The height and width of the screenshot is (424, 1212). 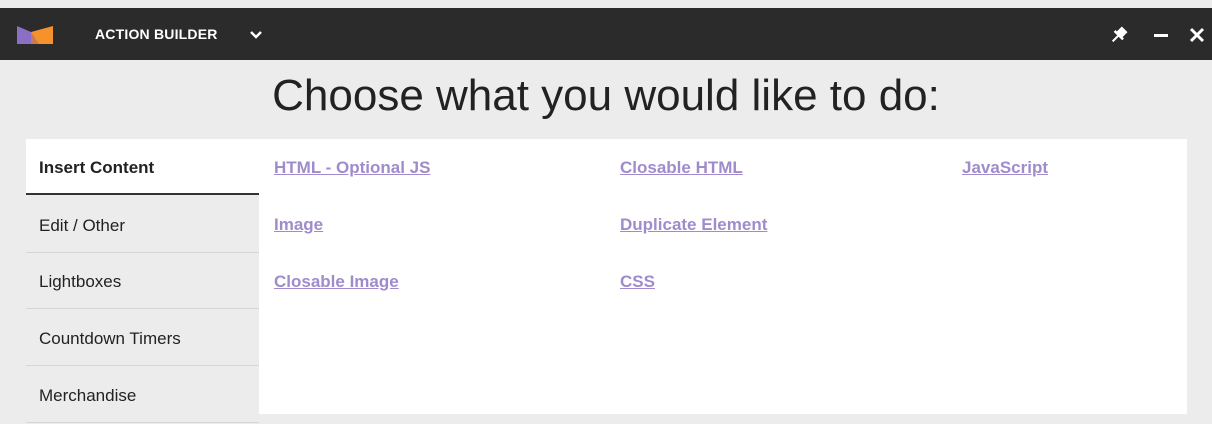 What do you see at coordinates (35, 35) in the screenshot?
I see `app-logo-icon` at bounding box center [35, 35].